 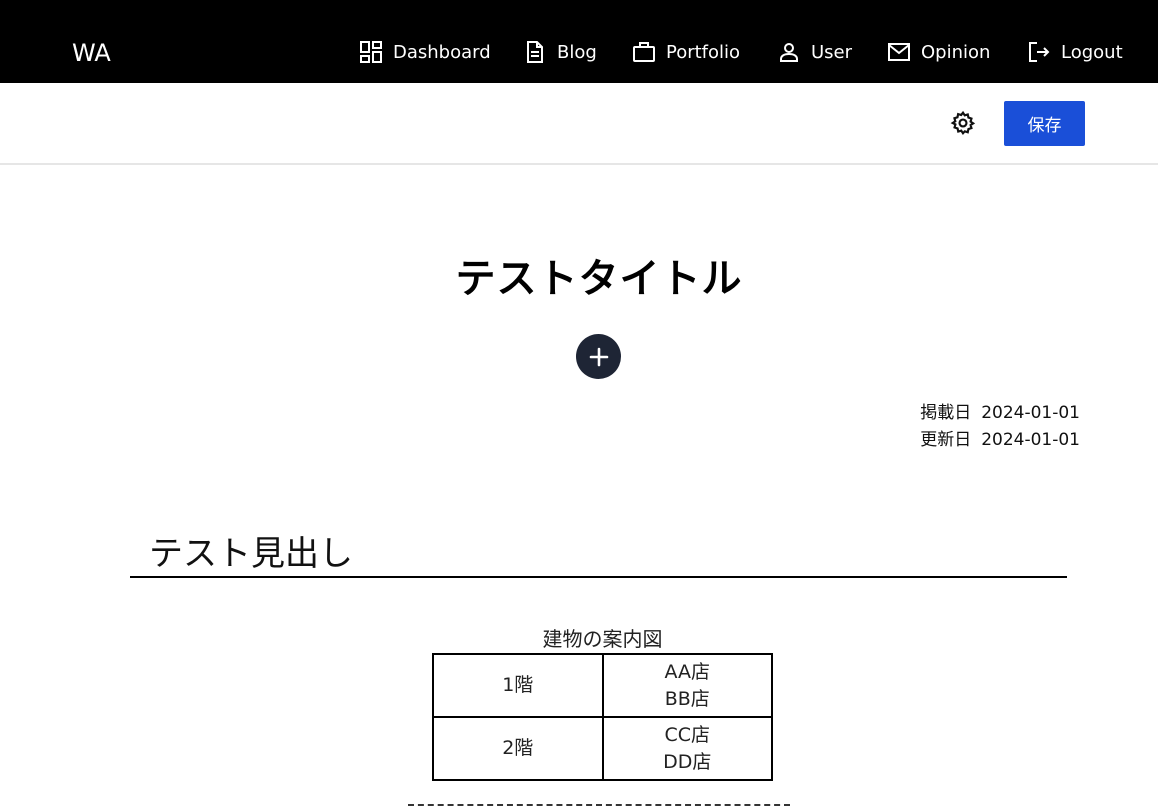 What do you see at coordinates (687, 734) in the screenshot?
I see `store-name: CC店` at bounding box center [687, 734].